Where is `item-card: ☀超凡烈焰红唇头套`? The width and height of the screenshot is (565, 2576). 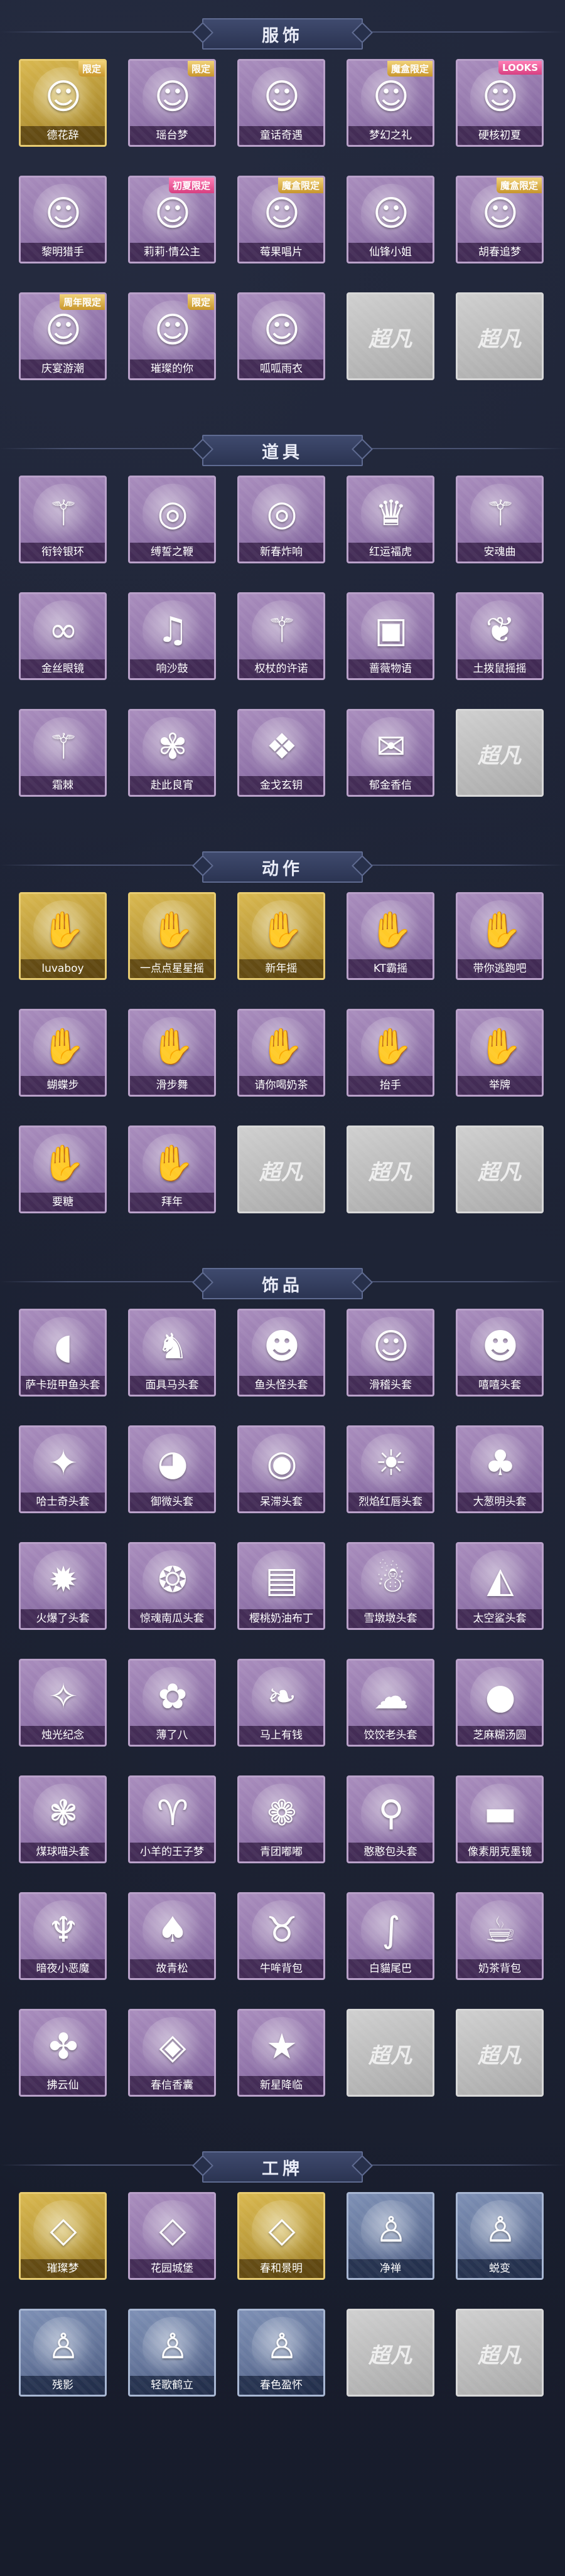
item-card: ☀超凡烈焰红唇头套 is located at coordinates (390, 1469).